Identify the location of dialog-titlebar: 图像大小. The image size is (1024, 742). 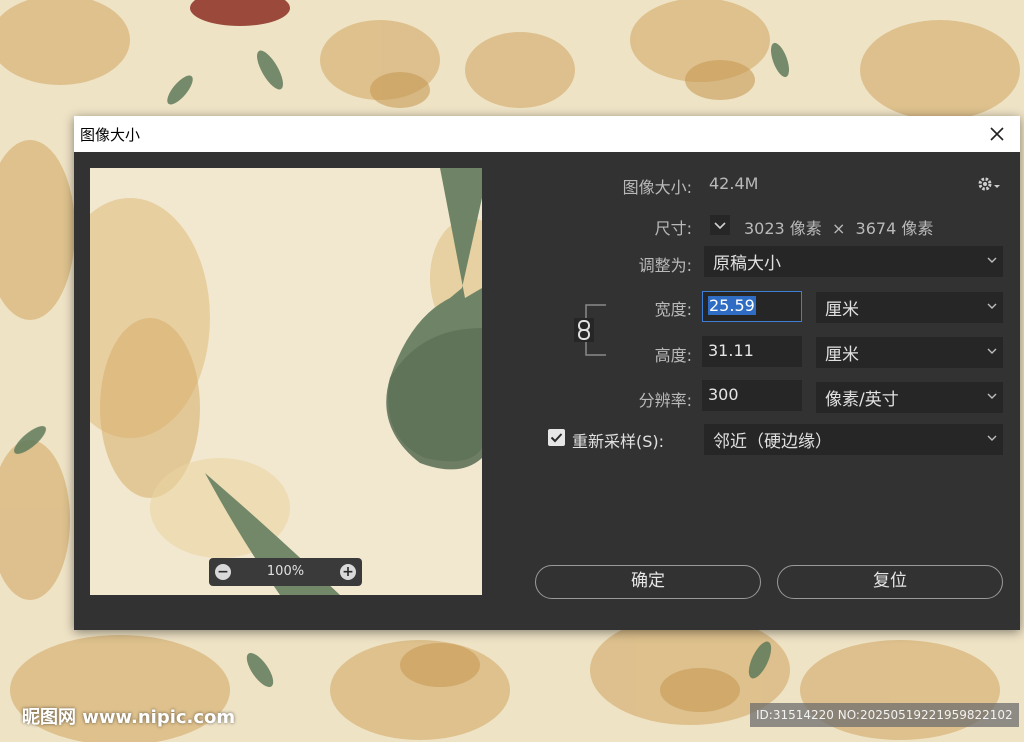
(547, 134).